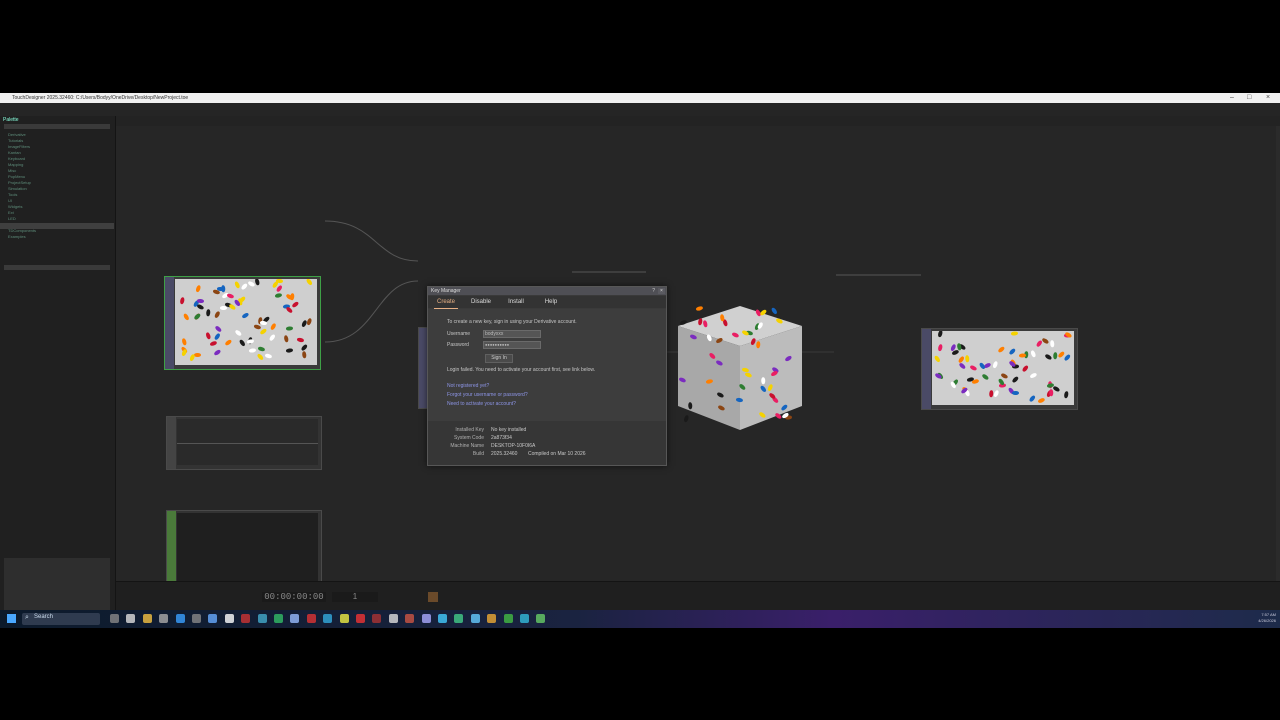  Describe the element at coordinates (1232, 98) in the screenshot. I see `minimize-icon: –` at that location.